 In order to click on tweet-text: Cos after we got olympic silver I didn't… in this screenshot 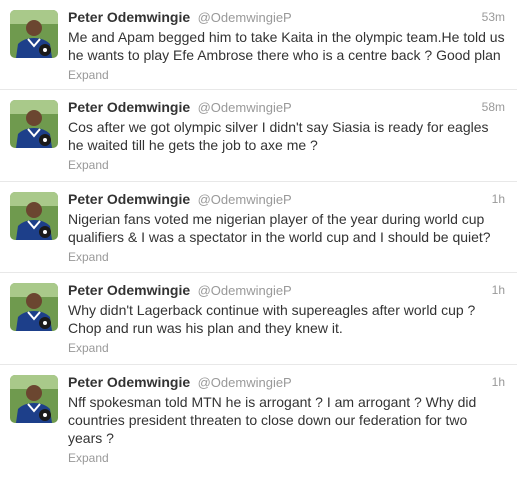, I will do `click(278, 136)`.